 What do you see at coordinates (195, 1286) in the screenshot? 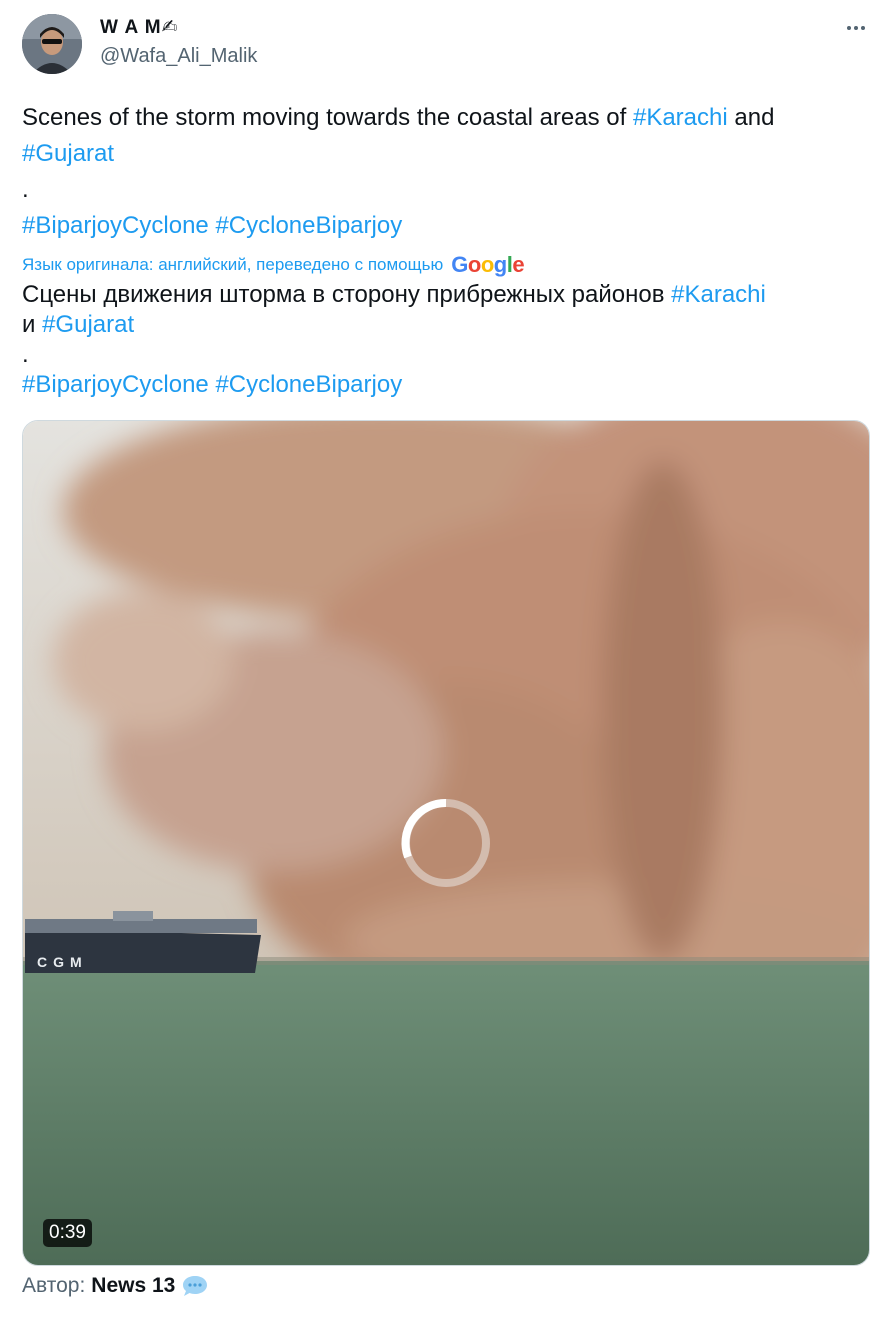
I see `speech-bubble-icon` at bounding box center [195, 1286].